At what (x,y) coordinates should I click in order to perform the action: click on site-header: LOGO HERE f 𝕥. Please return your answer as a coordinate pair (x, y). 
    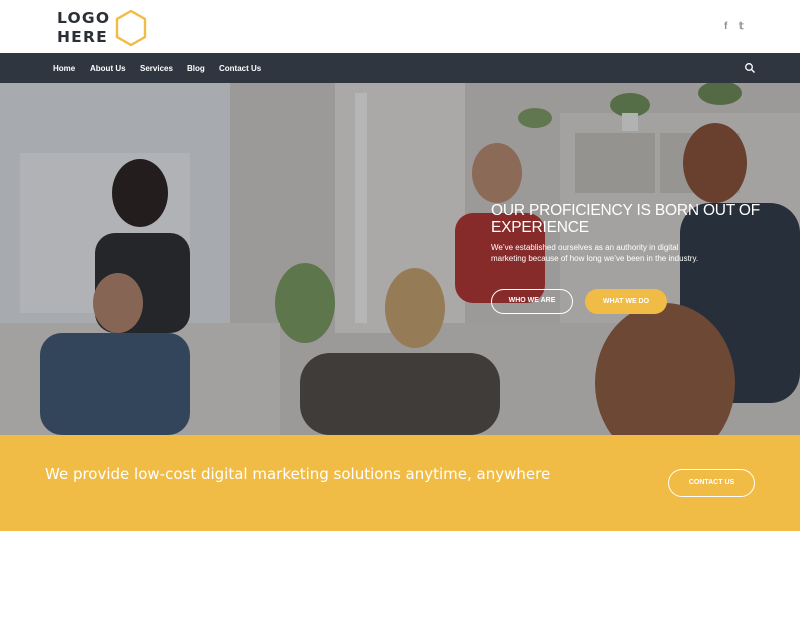
    Looking at the image, I should click on (400, 26).